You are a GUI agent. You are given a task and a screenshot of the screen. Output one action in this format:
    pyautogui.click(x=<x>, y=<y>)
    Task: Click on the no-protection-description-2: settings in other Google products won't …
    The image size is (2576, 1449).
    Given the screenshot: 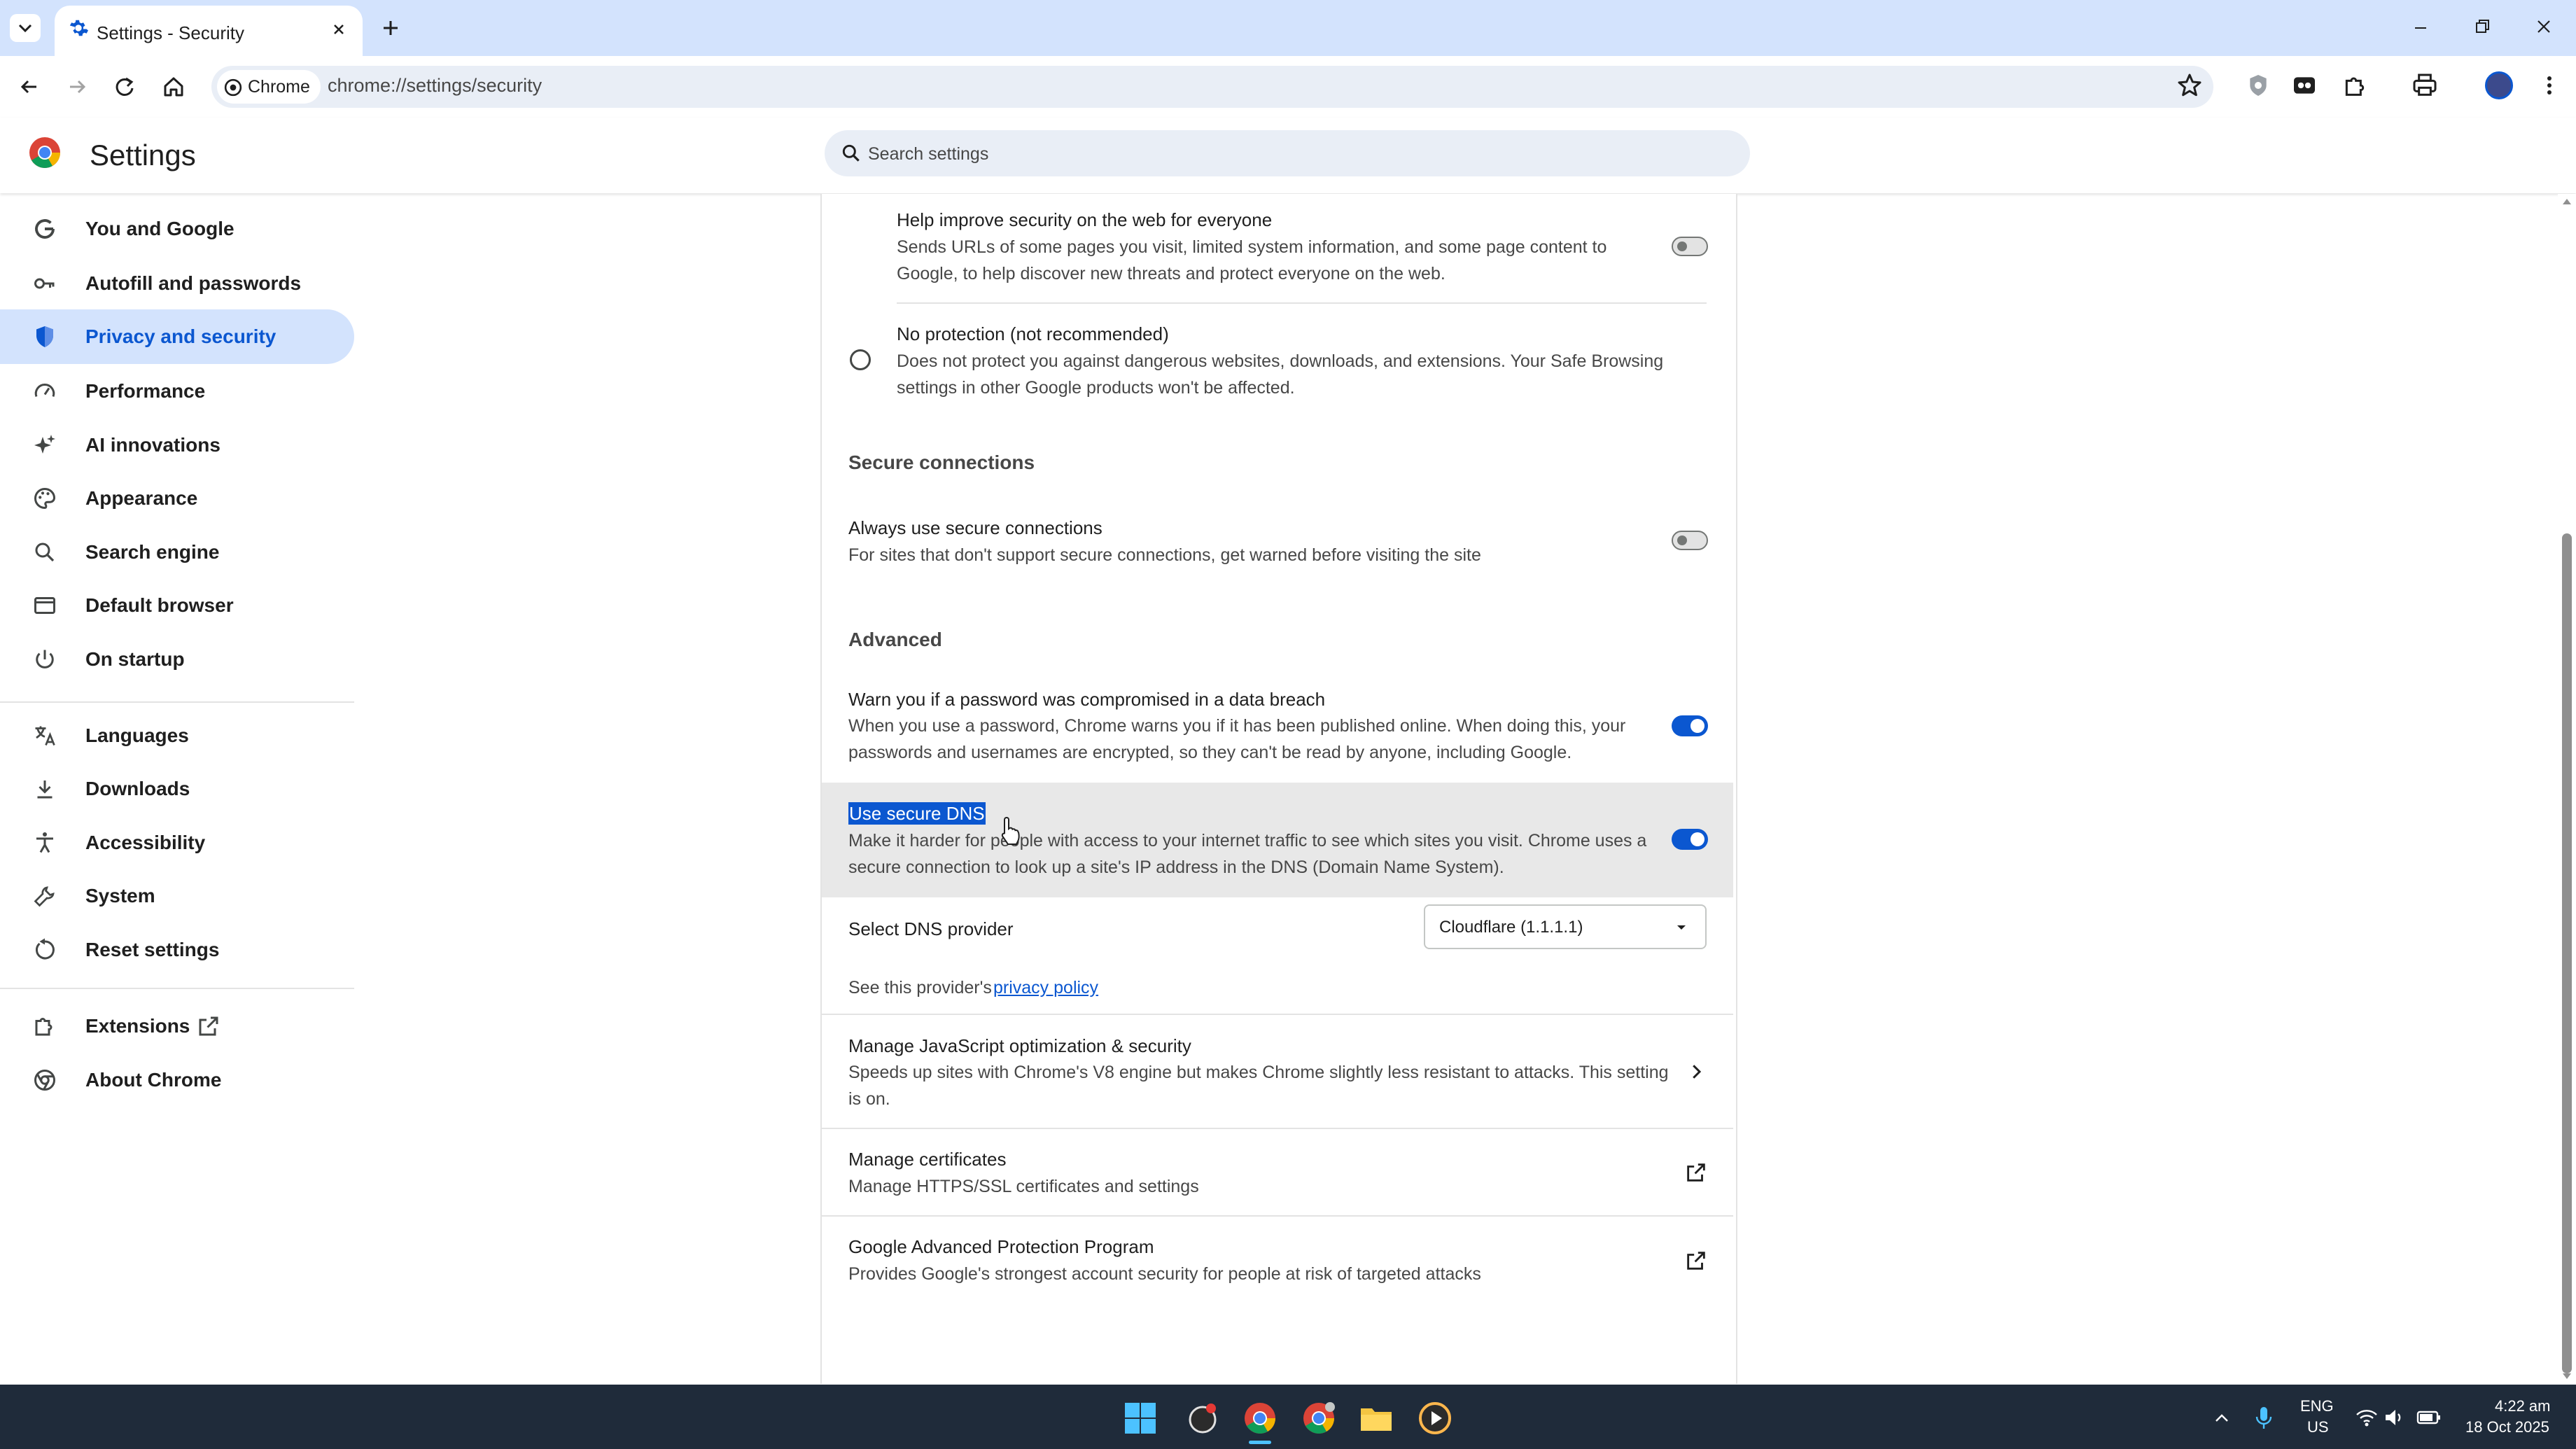 What is the action you would take?
    pyautogui.click(x=1096, y=388)
    